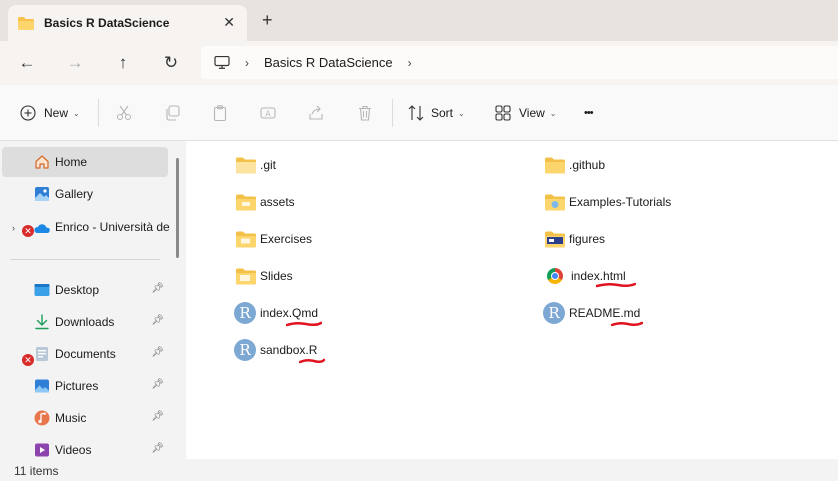 Image resolution: width=838 pixels, height=481 pixels. What do you see at coordinates (222, 62) in the screenshot?
I see `computer-icon` at bounding box center [222, 62].